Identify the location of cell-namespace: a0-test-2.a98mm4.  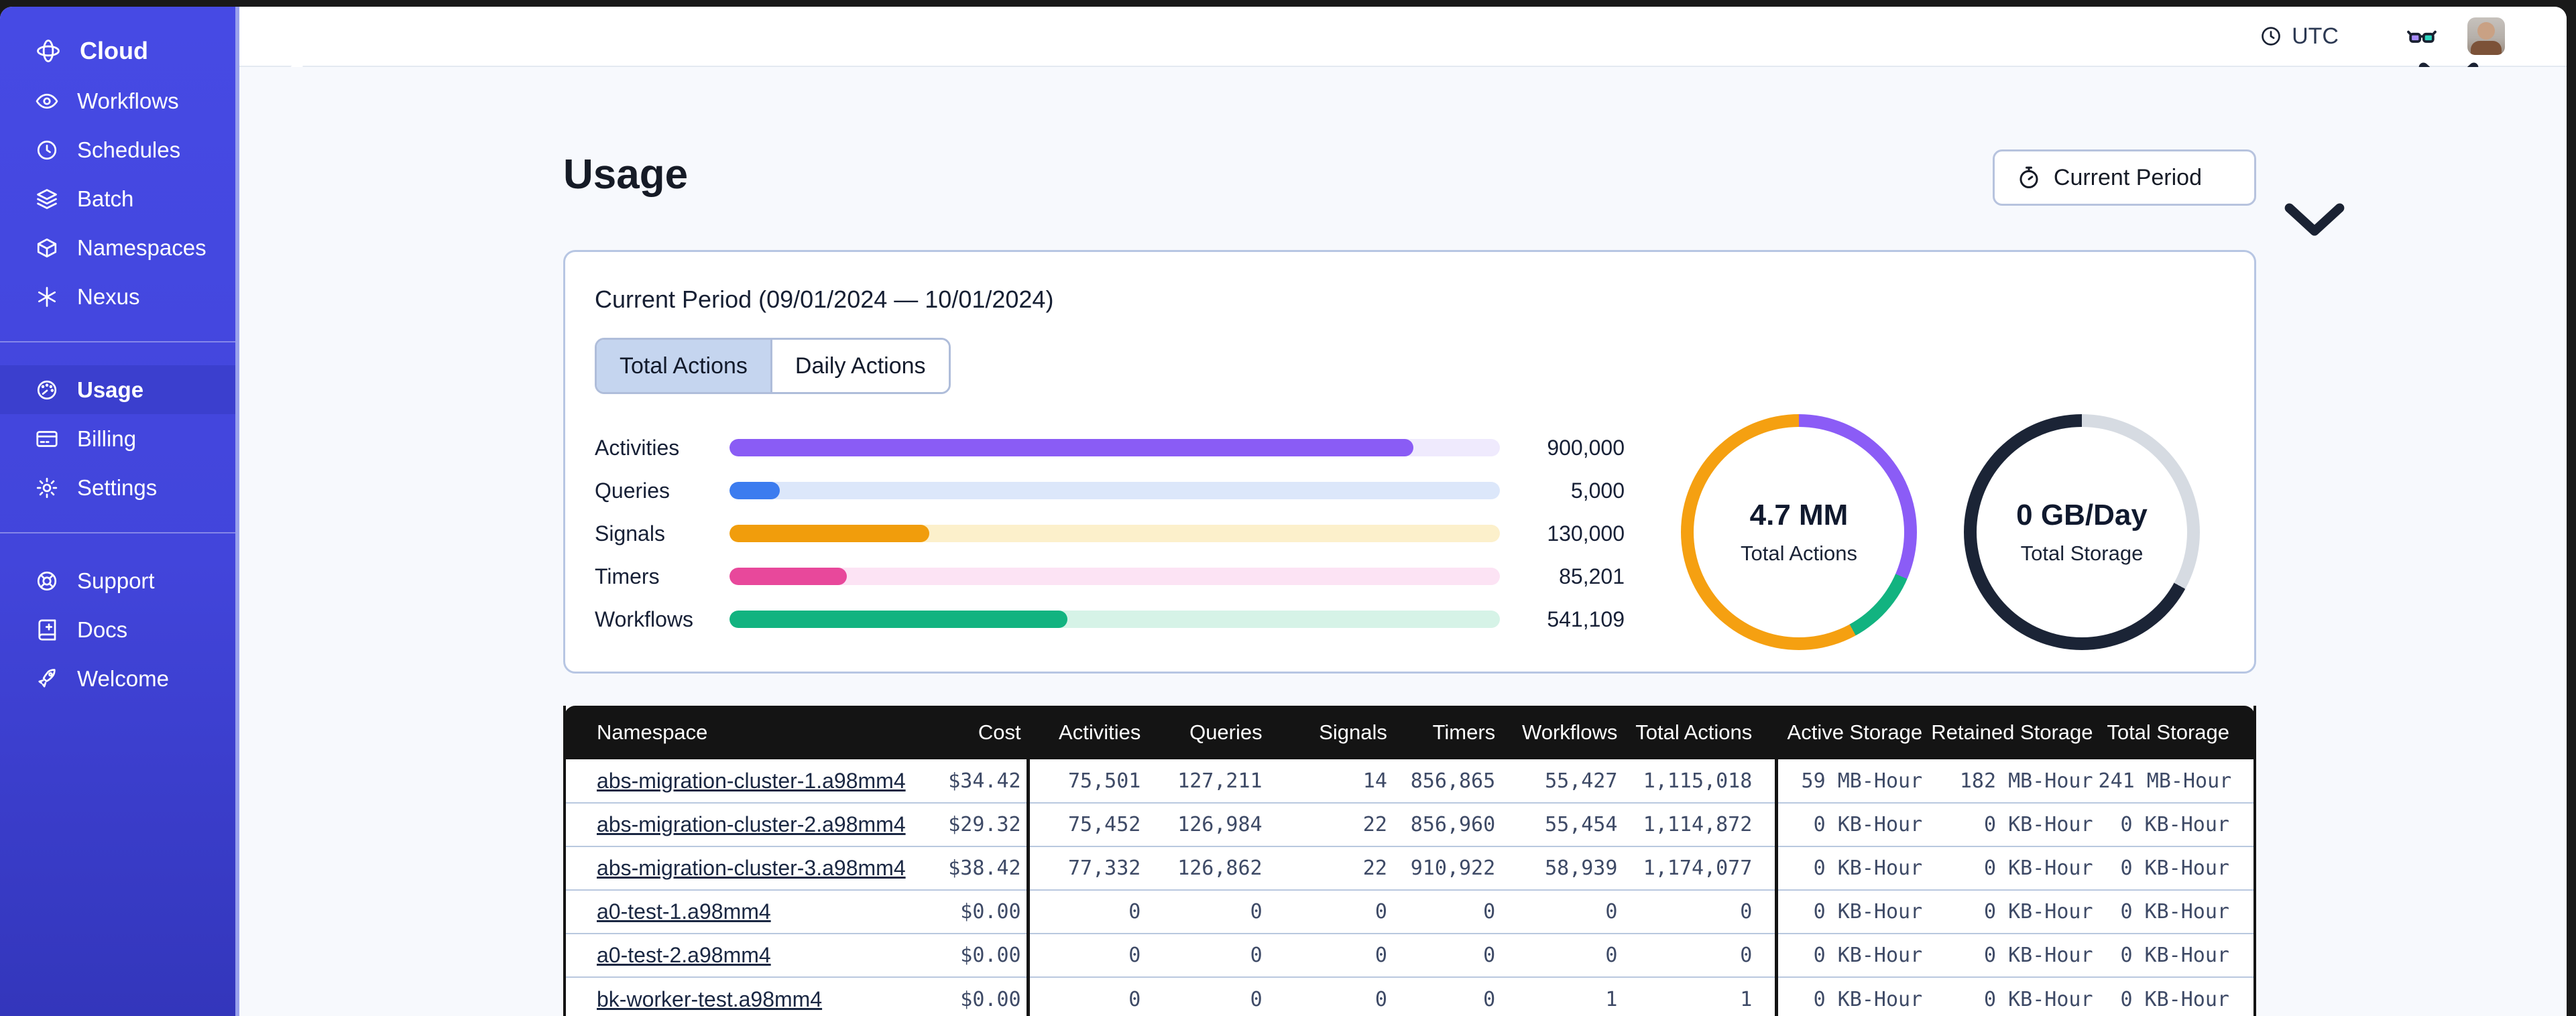
(726, 955).